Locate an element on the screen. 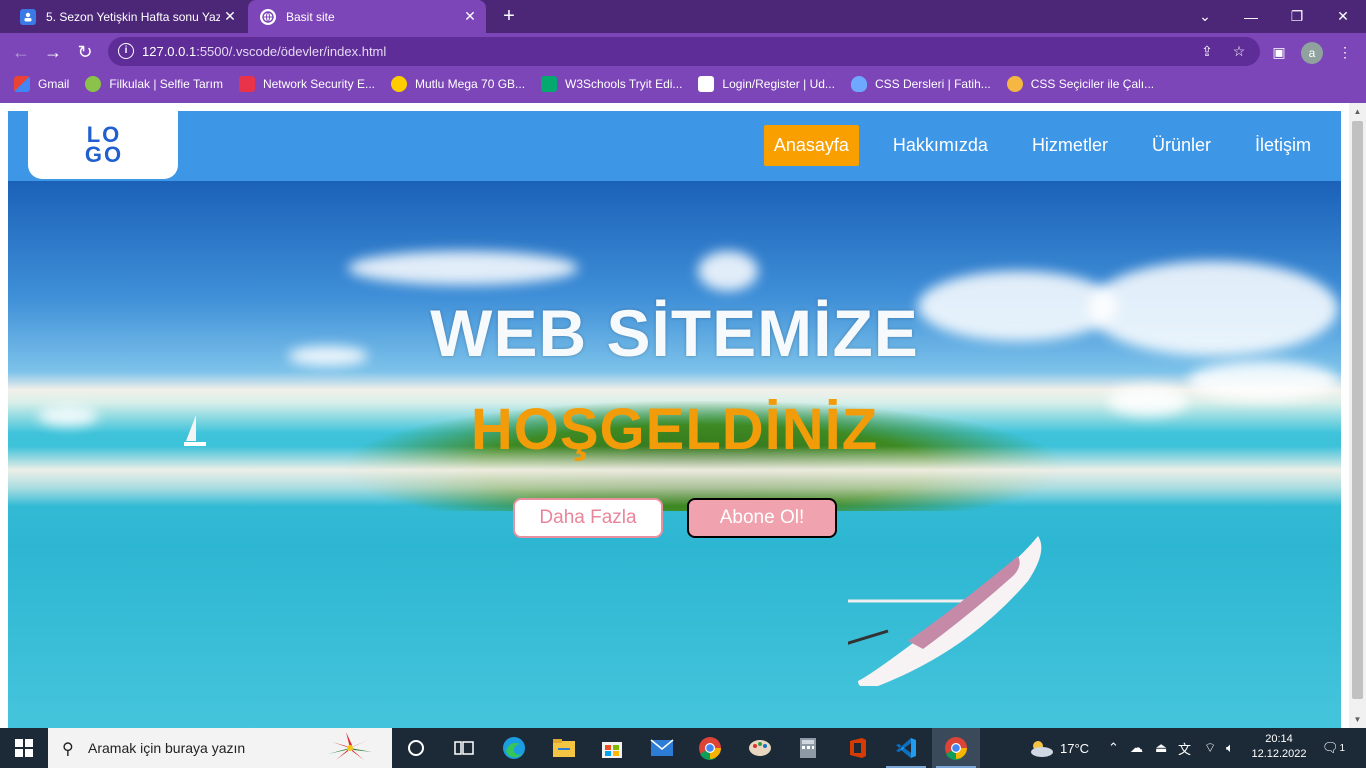 The height and width of the screenshot is (768, 1366). new-tab-button: + is located at coordinates (509, 16).